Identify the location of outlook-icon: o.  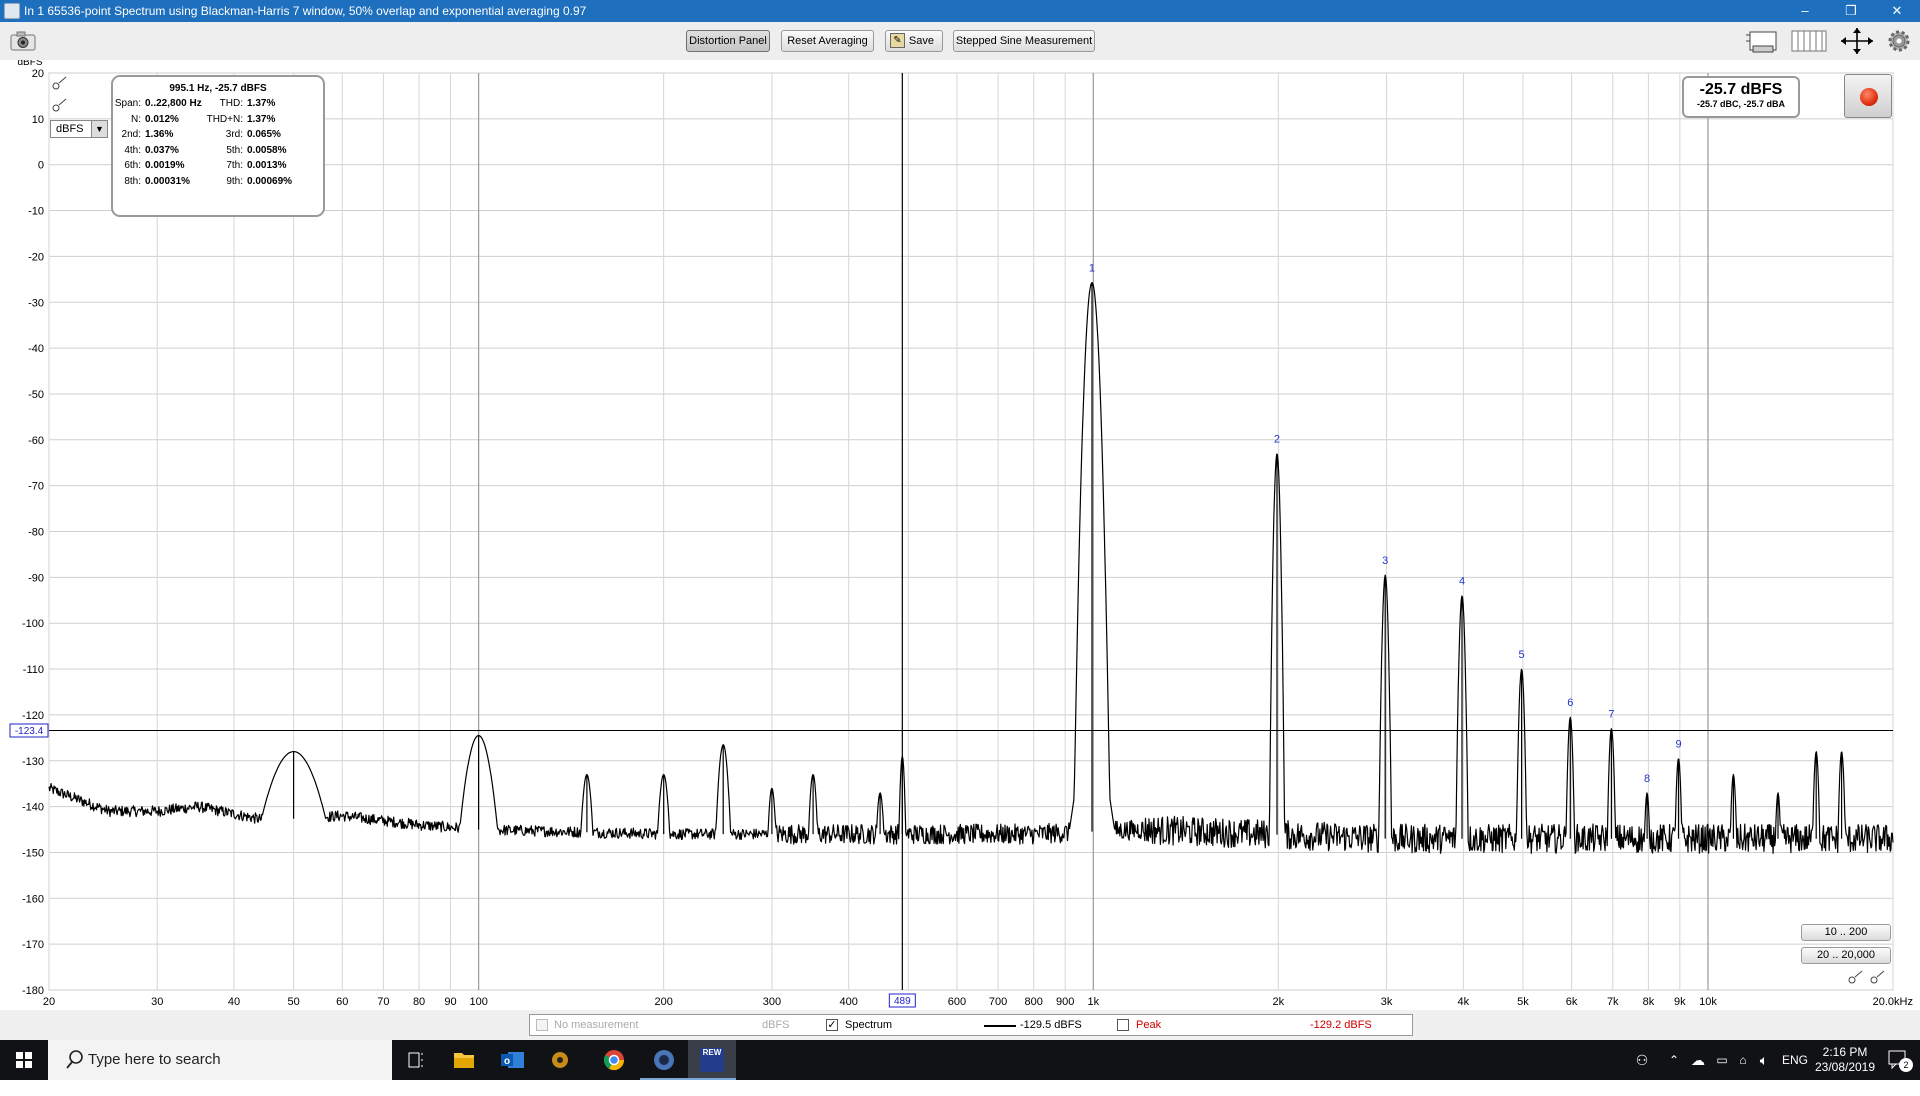
(512, 1060).